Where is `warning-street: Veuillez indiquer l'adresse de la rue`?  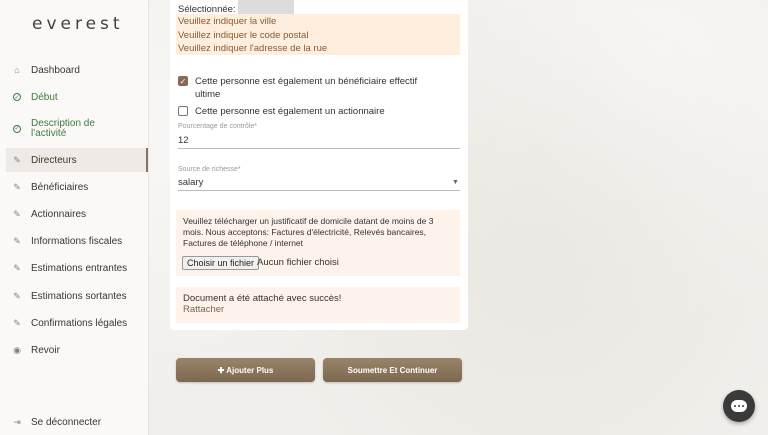
warning-street: Veuillez indiquer l'adresse de la rue is located at coordinates (253, 48).